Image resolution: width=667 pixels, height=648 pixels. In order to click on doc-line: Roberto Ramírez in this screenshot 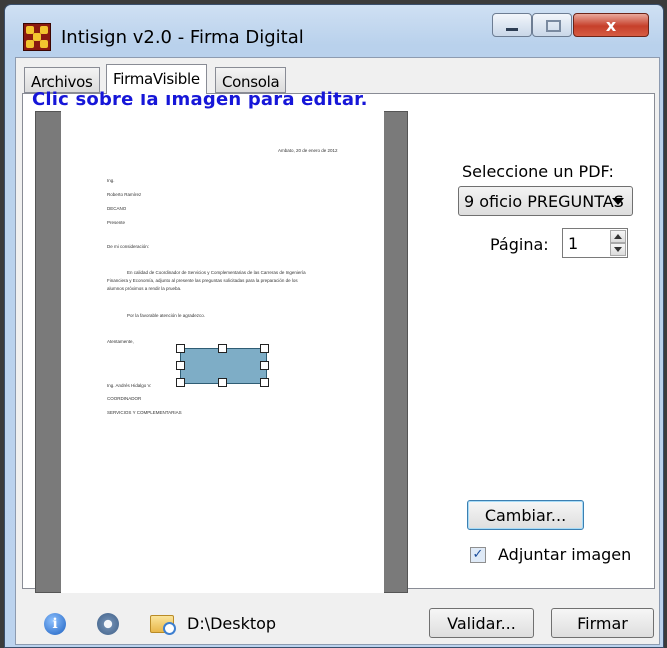, I will do `click(124, 194)`.